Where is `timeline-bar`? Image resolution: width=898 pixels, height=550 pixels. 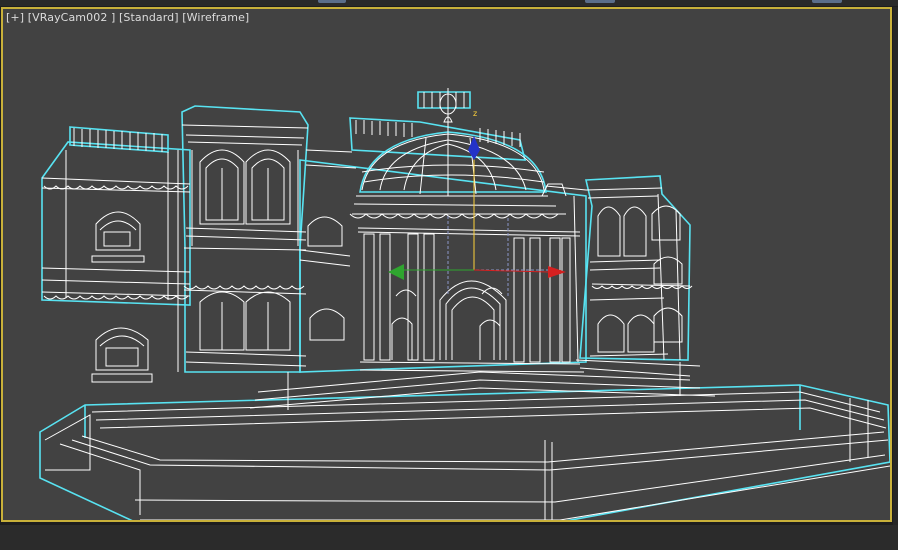 timeline-bar is located at coordinates (449, 537).